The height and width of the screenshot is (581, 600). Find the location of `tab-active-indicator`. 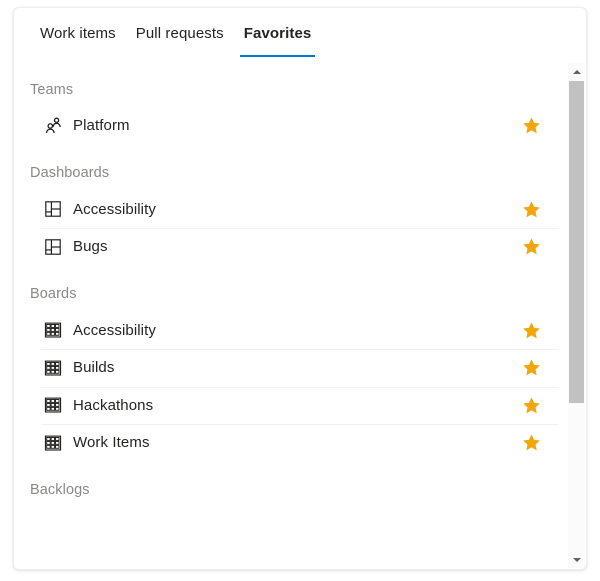

tab-active-indicator is located at coordinates (277, 56).